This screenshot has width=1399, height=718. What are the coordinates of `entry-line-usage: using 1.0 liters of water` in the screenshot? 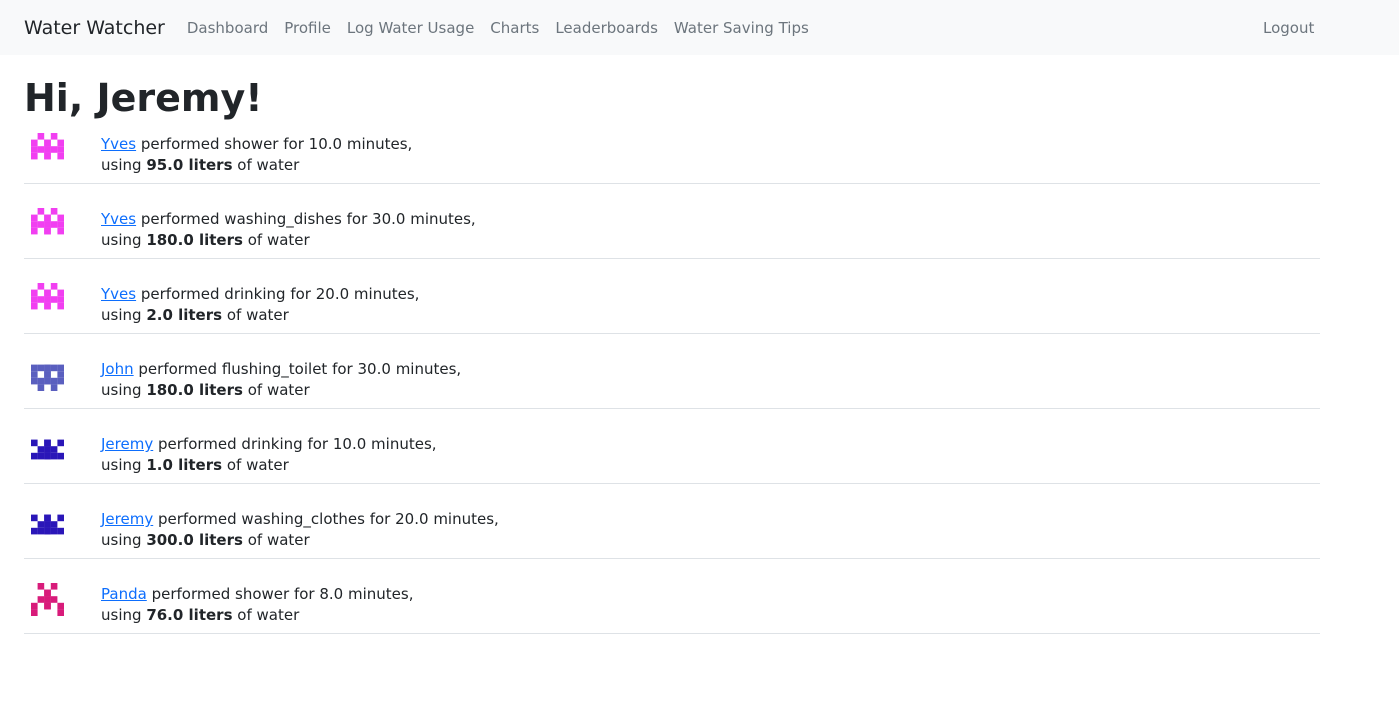 It's located at (269, 465).